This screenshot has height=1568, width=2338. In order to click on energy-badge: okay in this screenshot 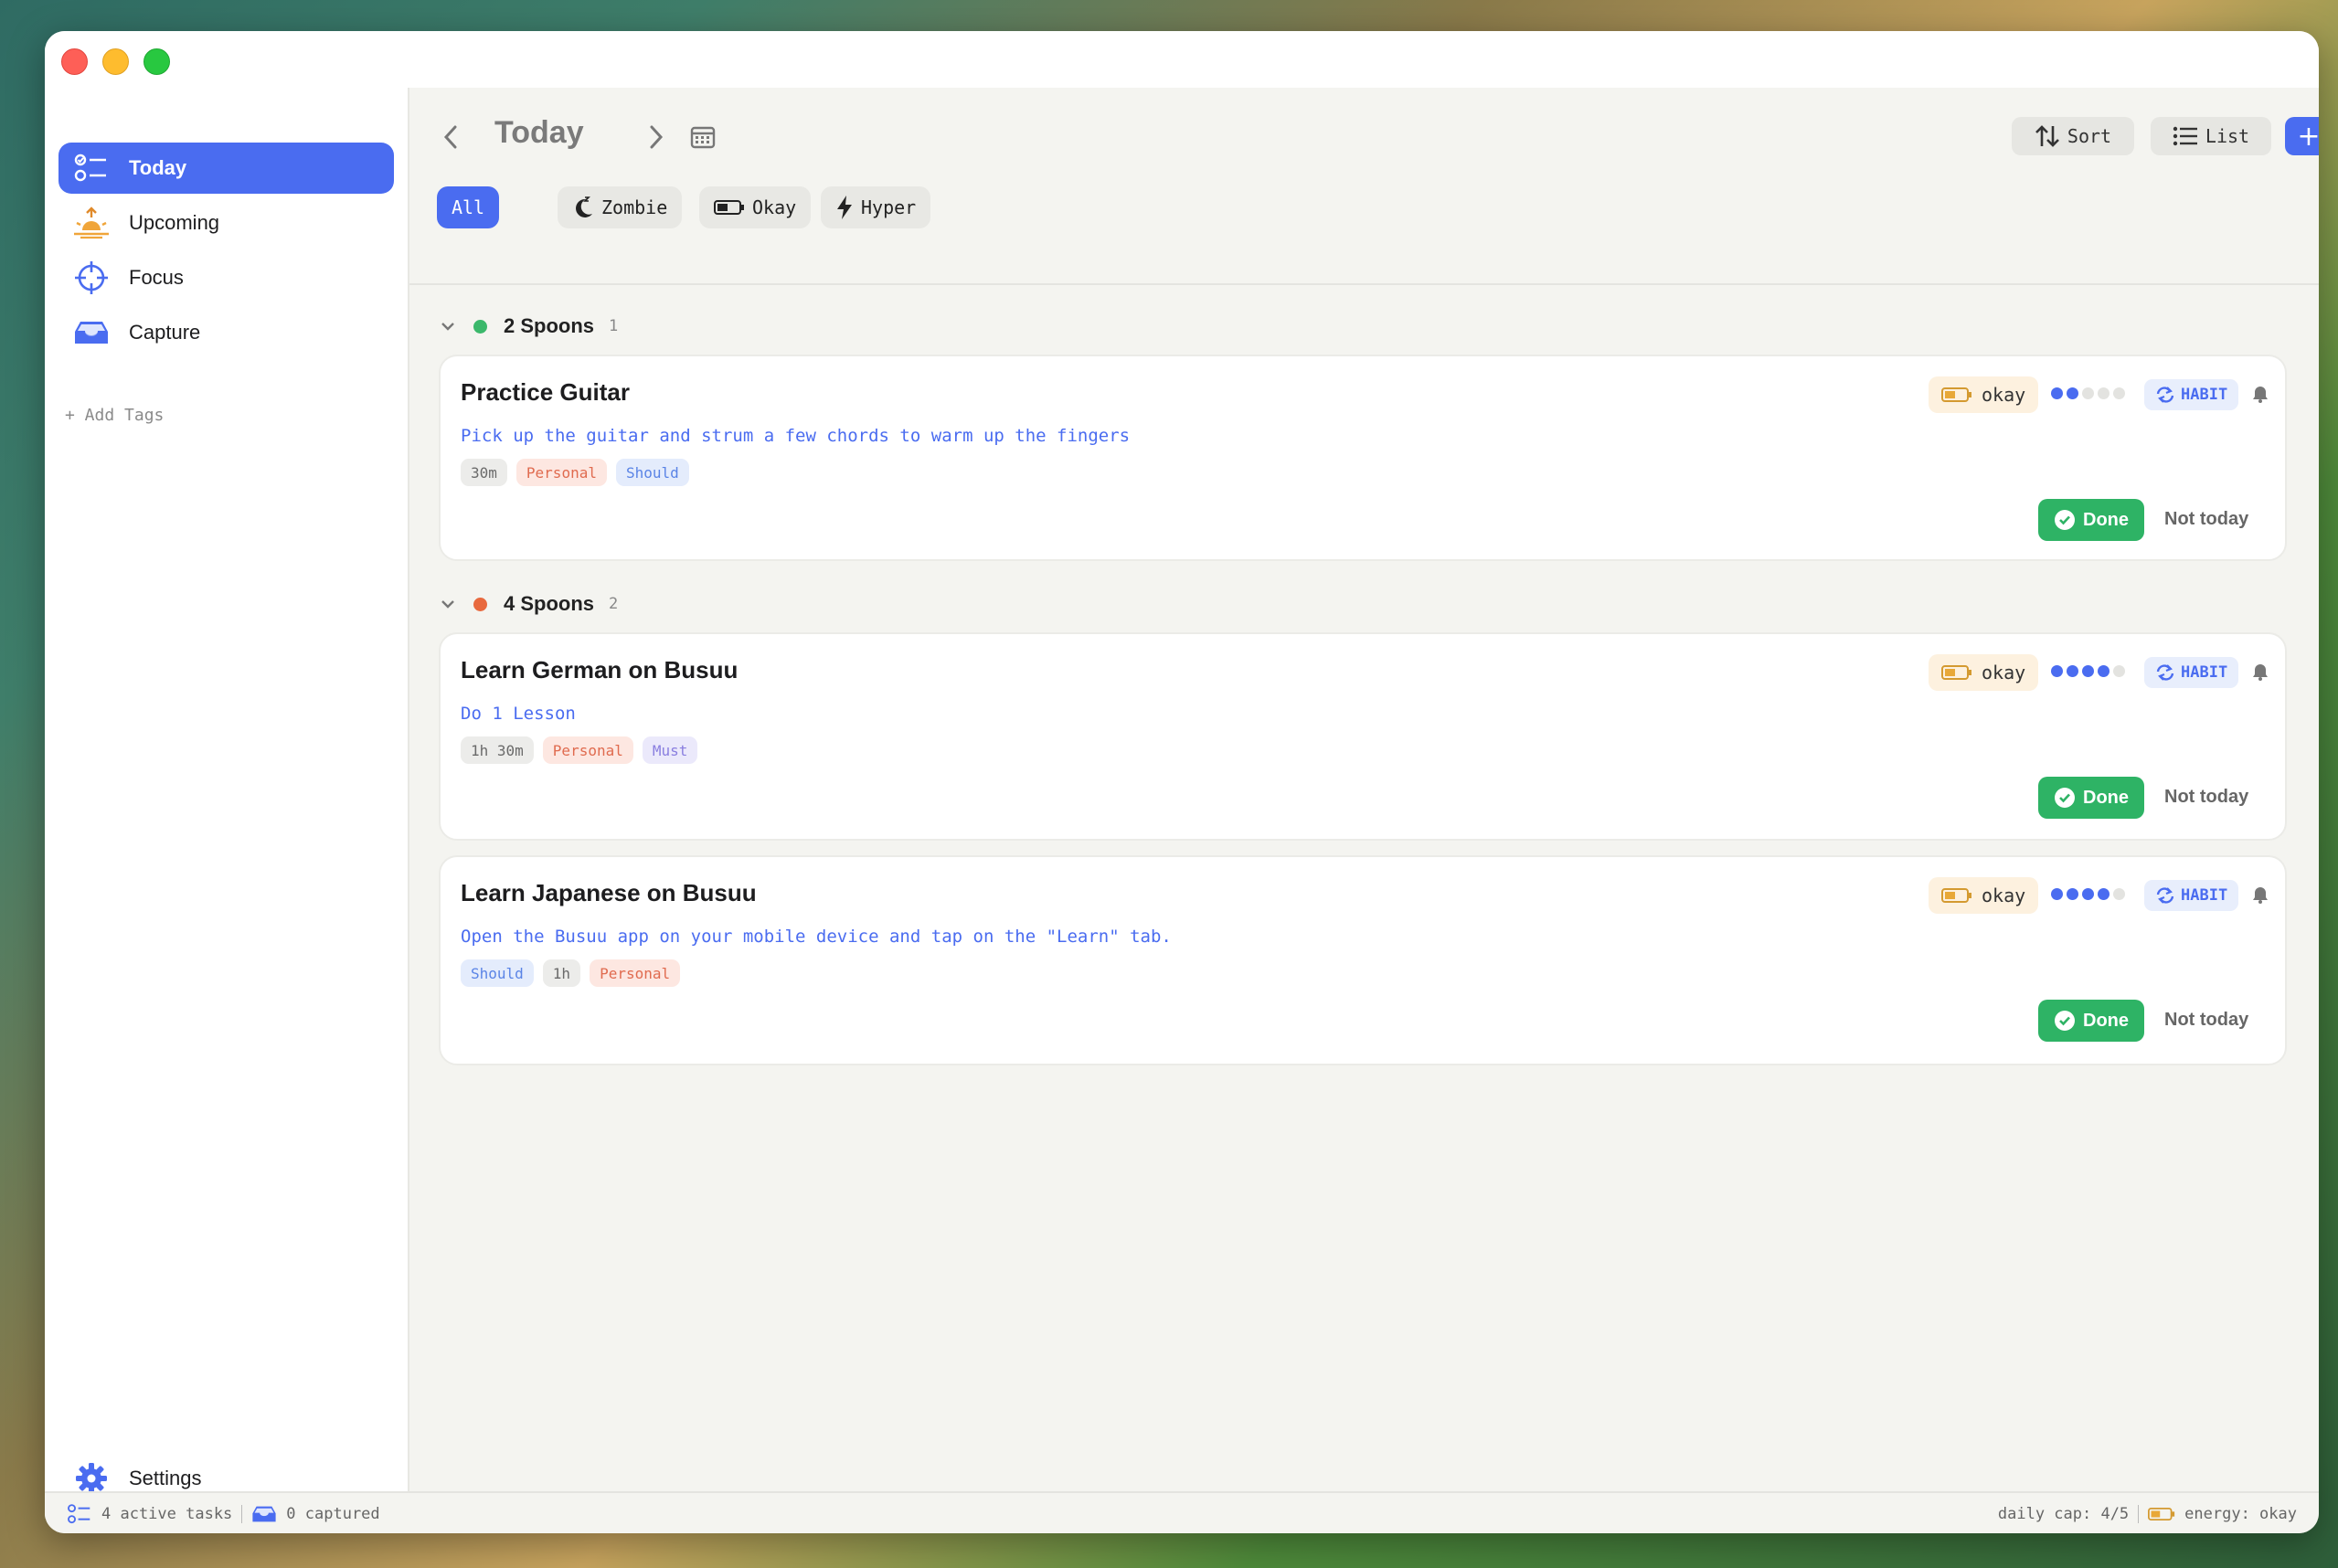, I will do `click(1984, 673)`.